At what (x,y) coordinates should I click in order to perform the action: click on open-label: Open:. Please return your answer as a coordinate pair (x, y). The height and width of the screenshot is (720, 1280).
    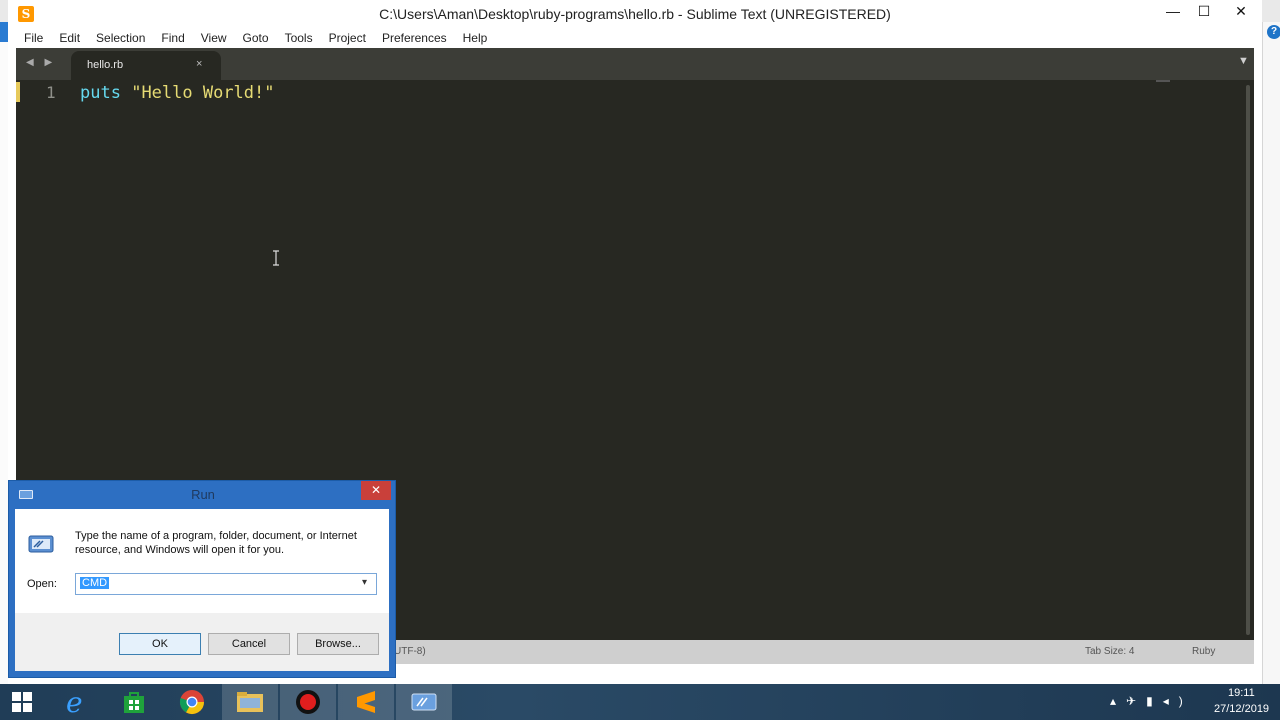
    Looking at the image, I should click on (42, 584).